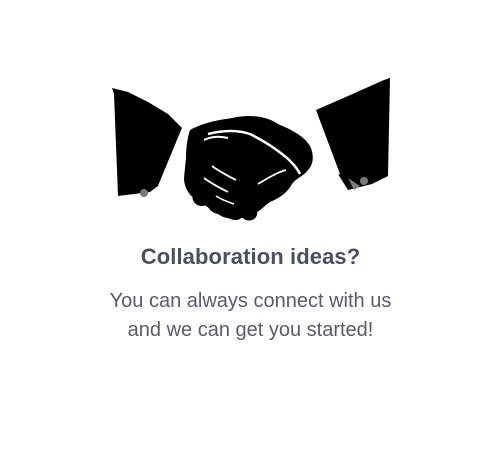  Describe the element at coordinates (250, 330) in the screenshot. I see `message-line-2: and we can get you started!` at that location.